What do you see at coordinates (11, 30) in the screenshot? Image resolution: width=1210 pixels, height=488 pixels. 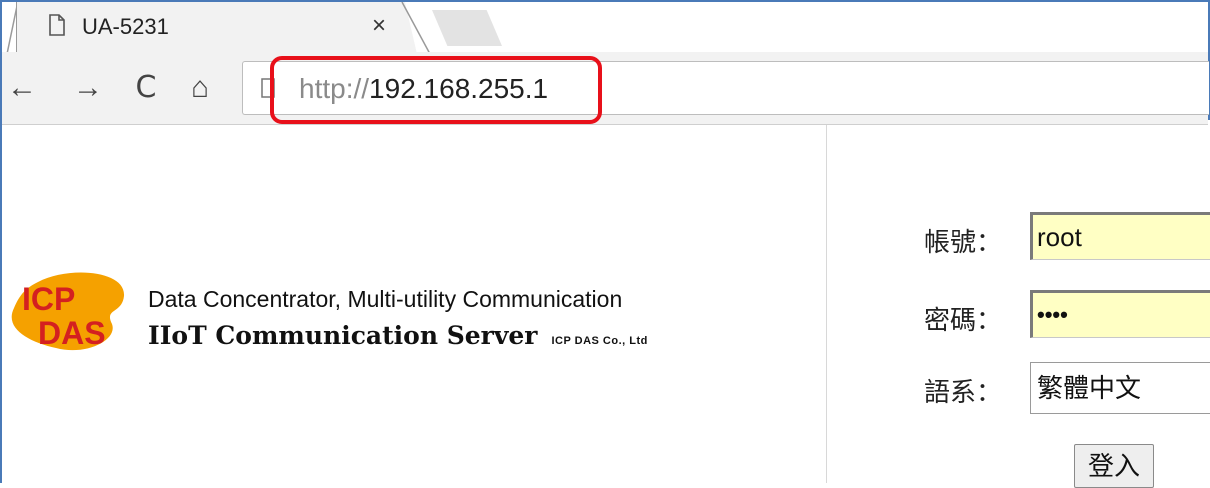 I see `tab-edge-left` at bounding box center [11, 30].